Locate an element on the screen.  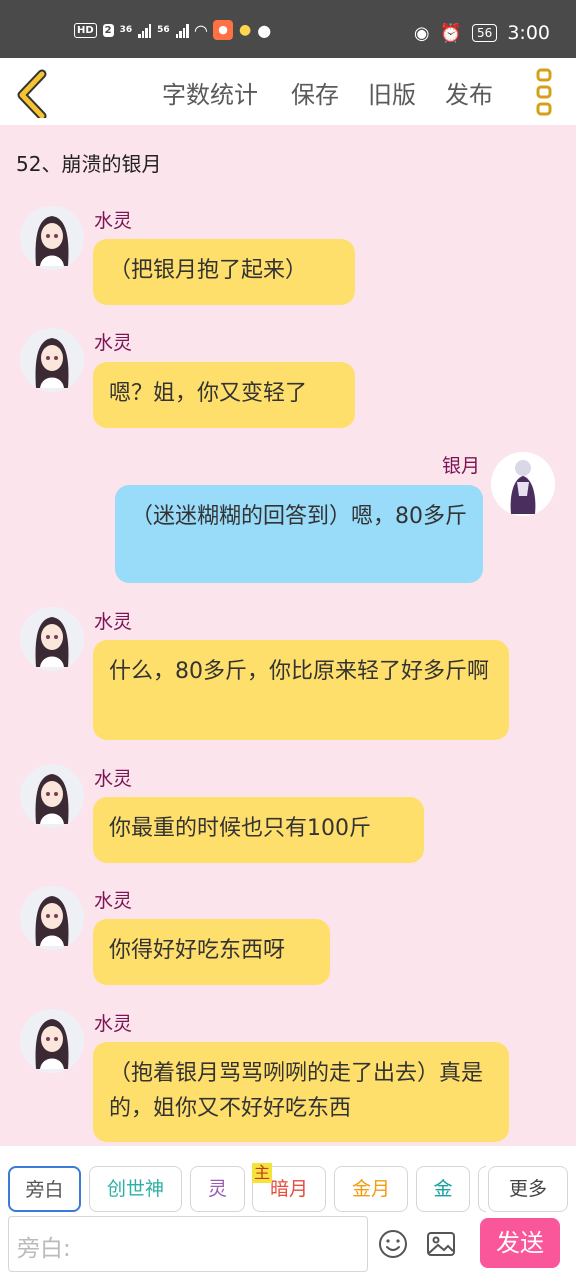
role-partial is located at coordinates (482, 1189).